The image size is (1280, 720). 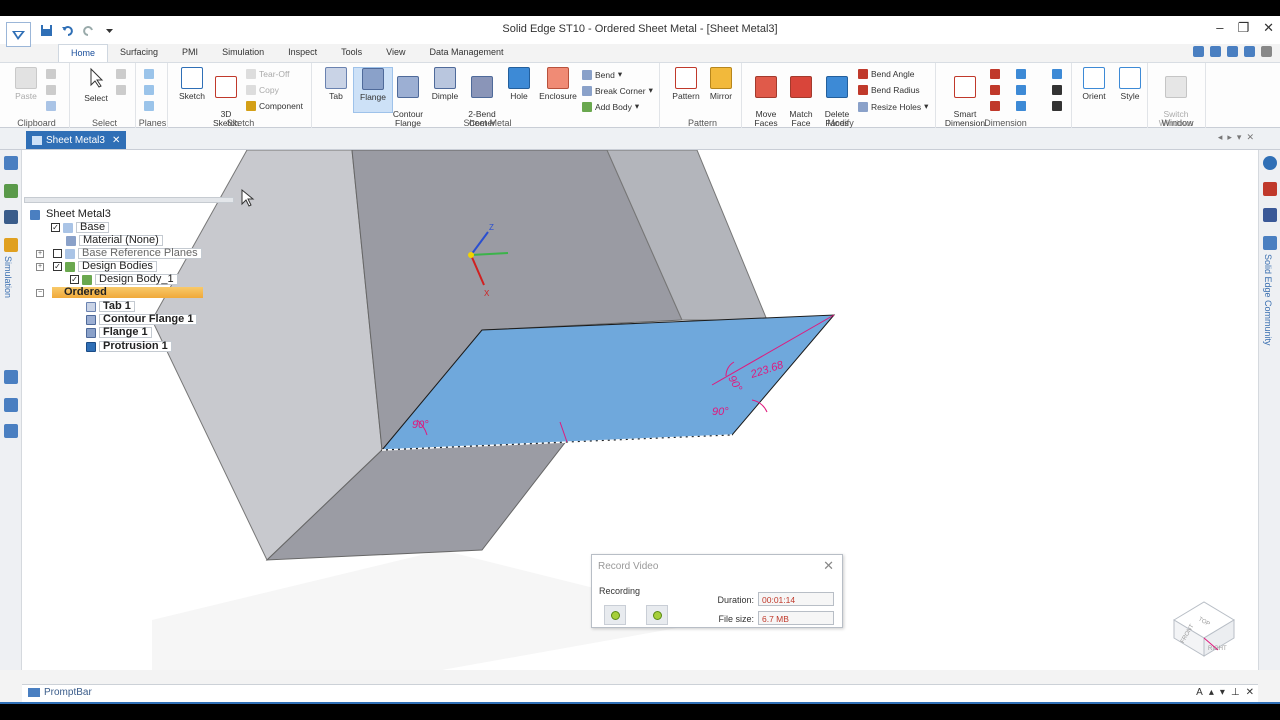 What do you see at coordinates (995, 90) in the screenshot?
I see `angle-between-button` at bounding box center [995, 90].